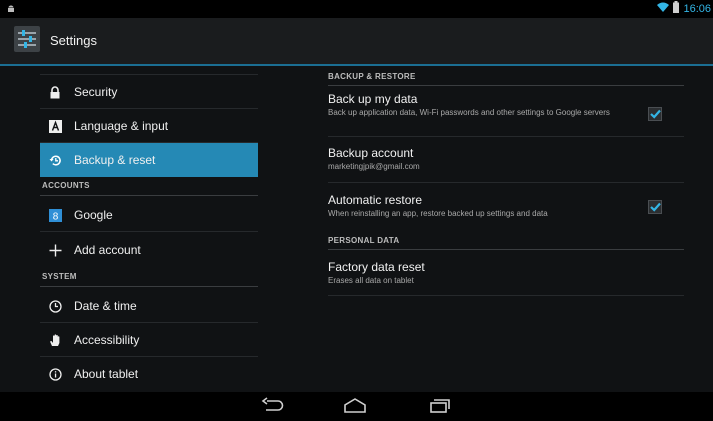 This screenshot has height=421, width=713. I want to click on setting-title: Backup account, so click(371, 153).